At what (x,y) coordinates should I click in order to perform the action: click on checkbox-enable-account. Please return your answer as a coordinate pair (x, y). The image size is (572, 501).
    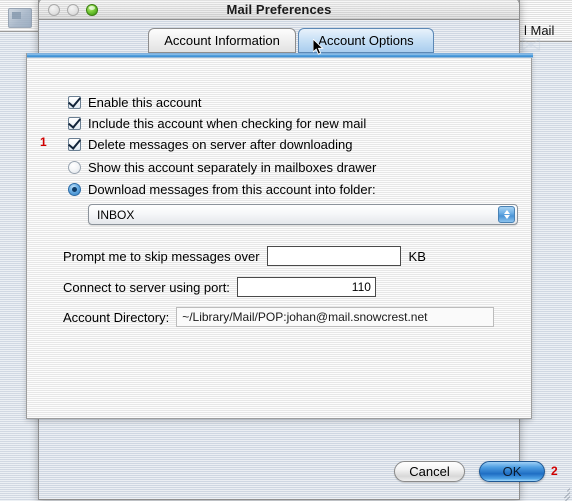
    Looking at the image, I should click on (74, 102).